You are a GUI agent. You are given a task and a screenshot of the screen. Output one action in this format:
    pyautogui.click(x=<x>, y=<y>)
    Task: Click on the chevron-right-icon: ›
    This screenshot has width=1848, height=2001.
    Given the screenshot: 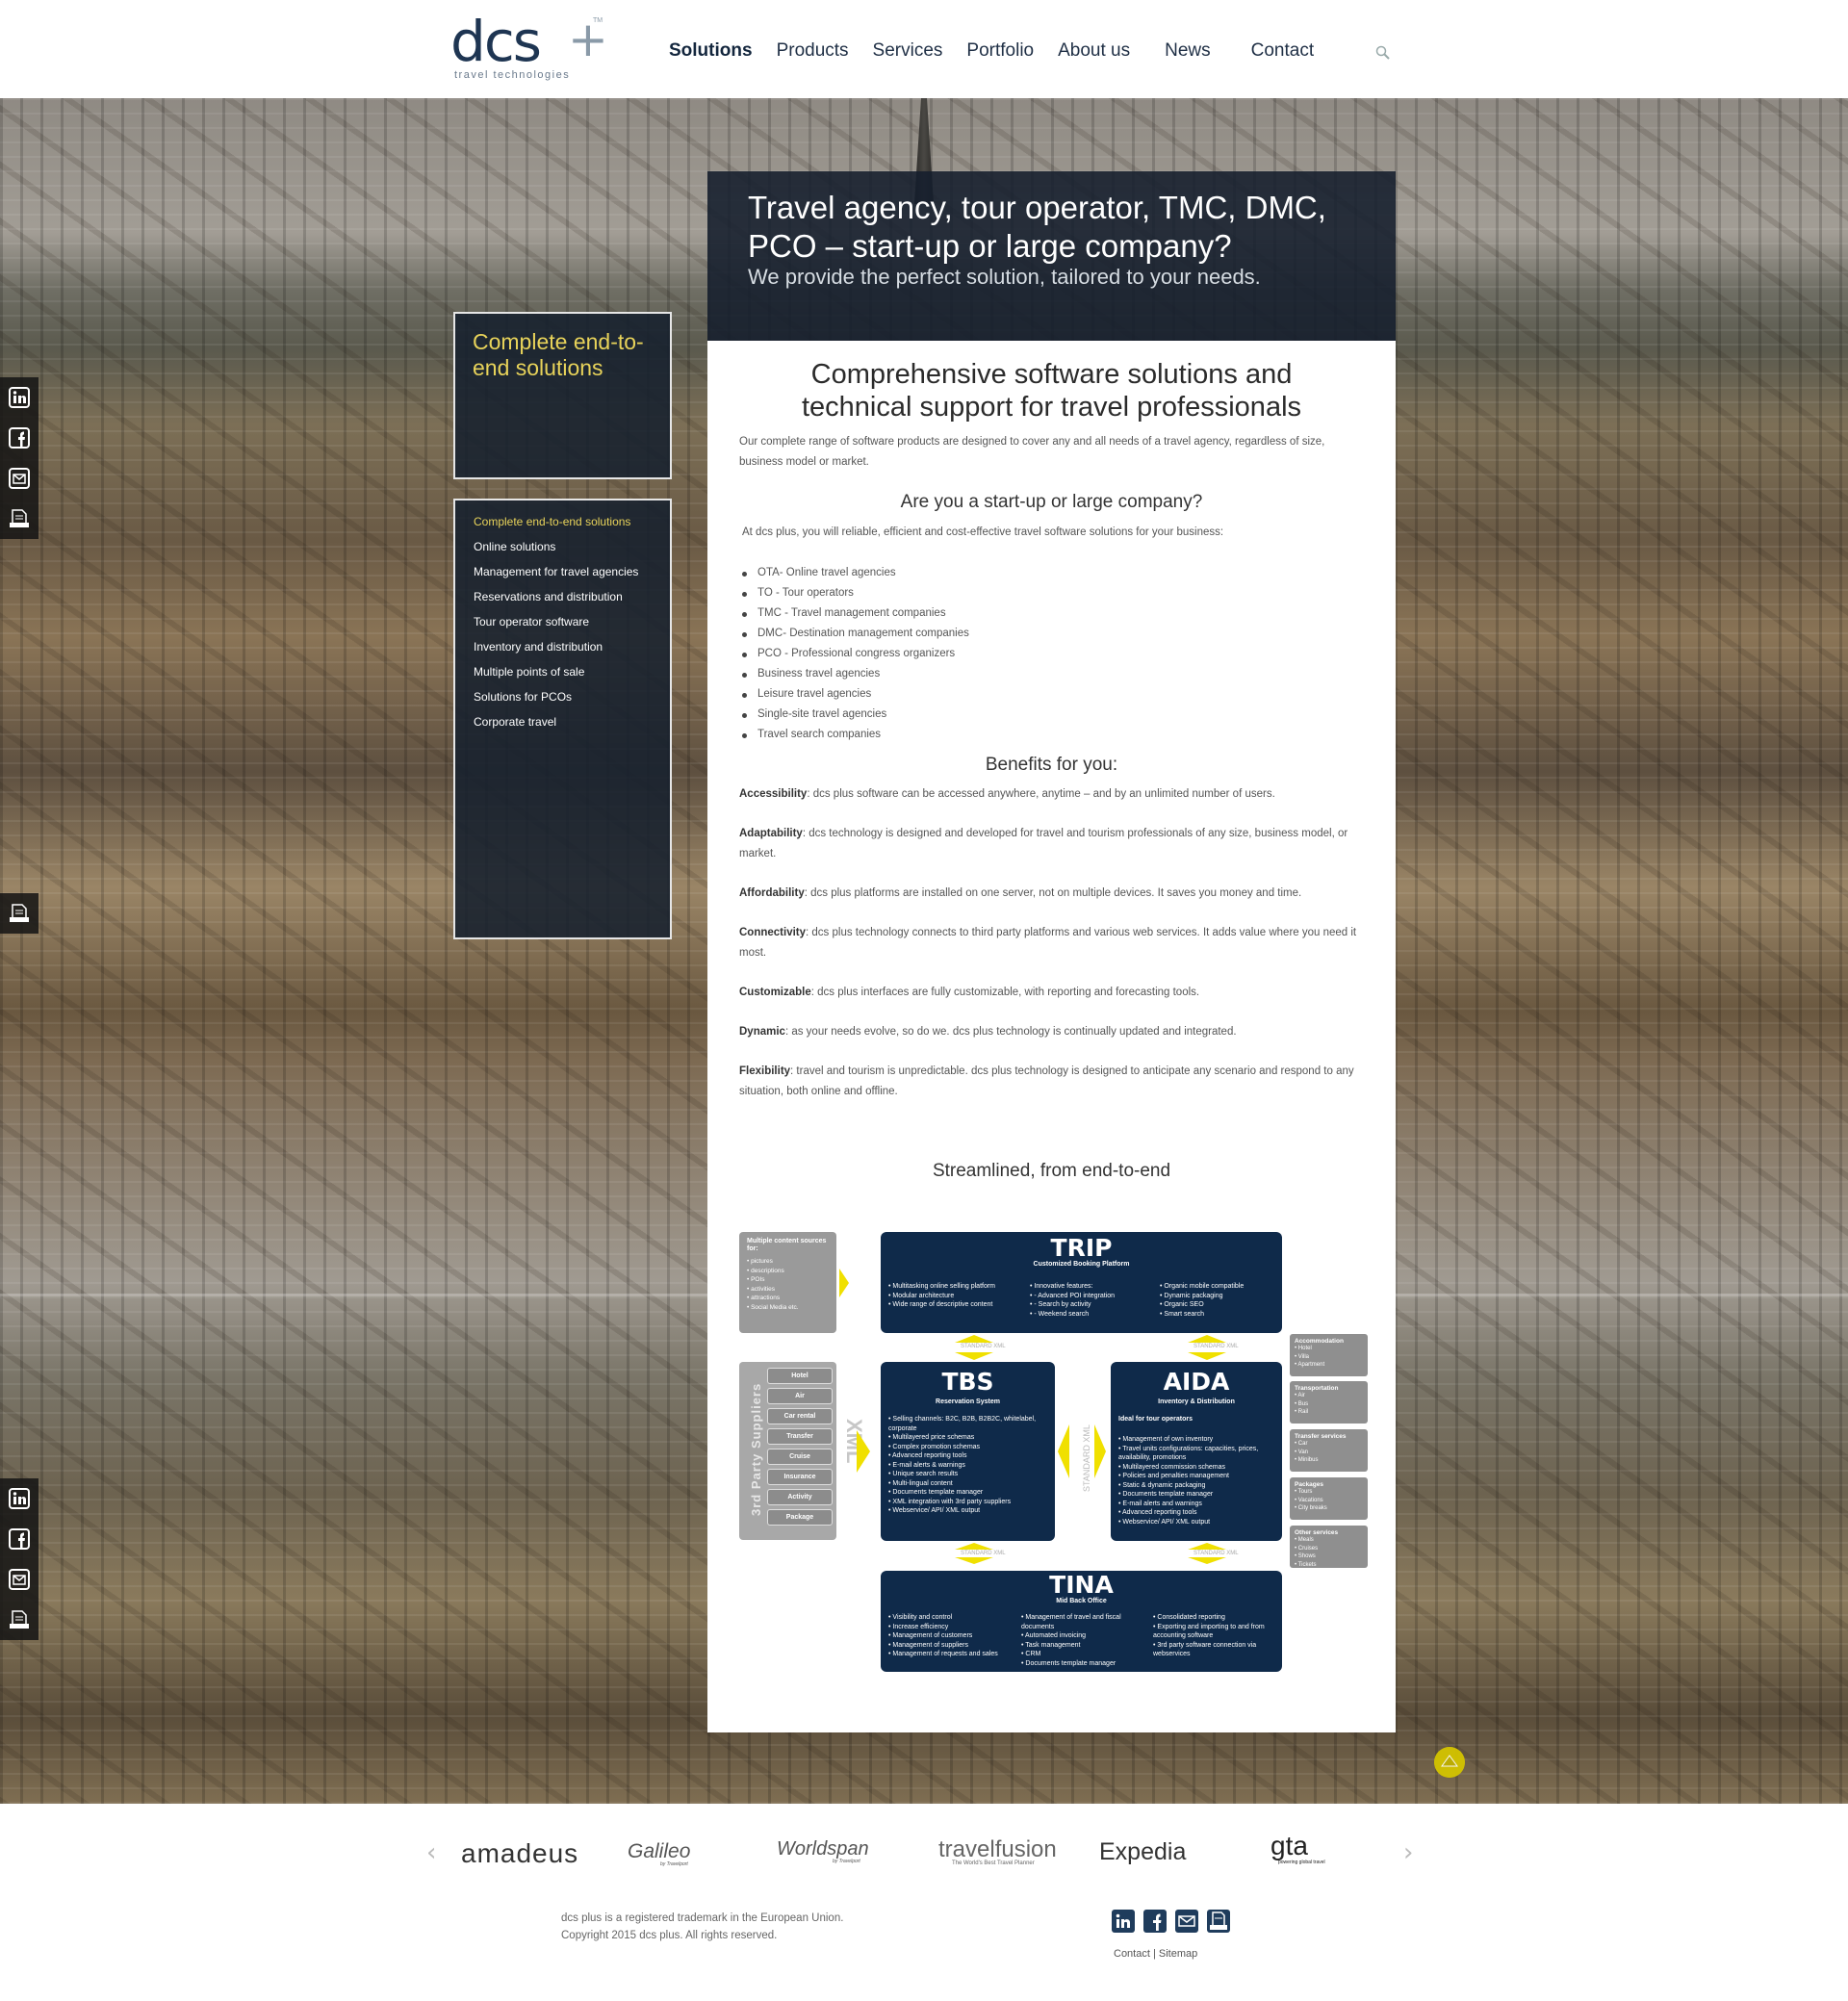 What is the action you would take?
    pyautogui.click(x=1408, y=1853)
    